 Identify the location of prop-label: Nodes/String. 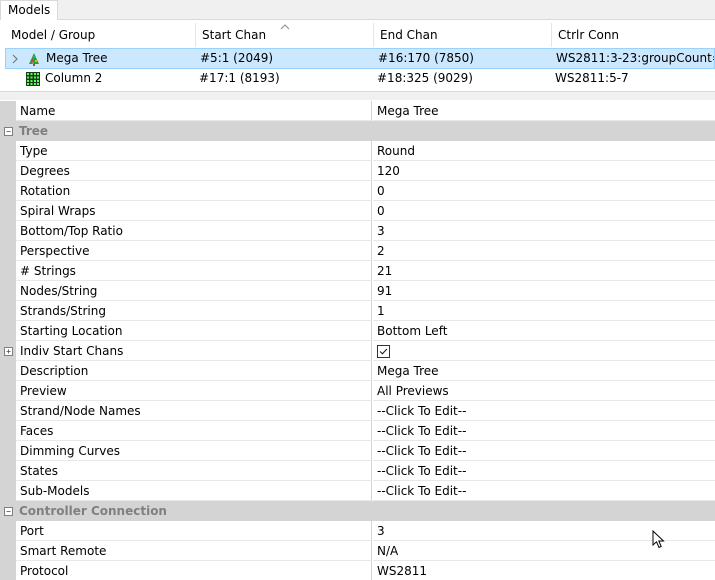
(194, 291).